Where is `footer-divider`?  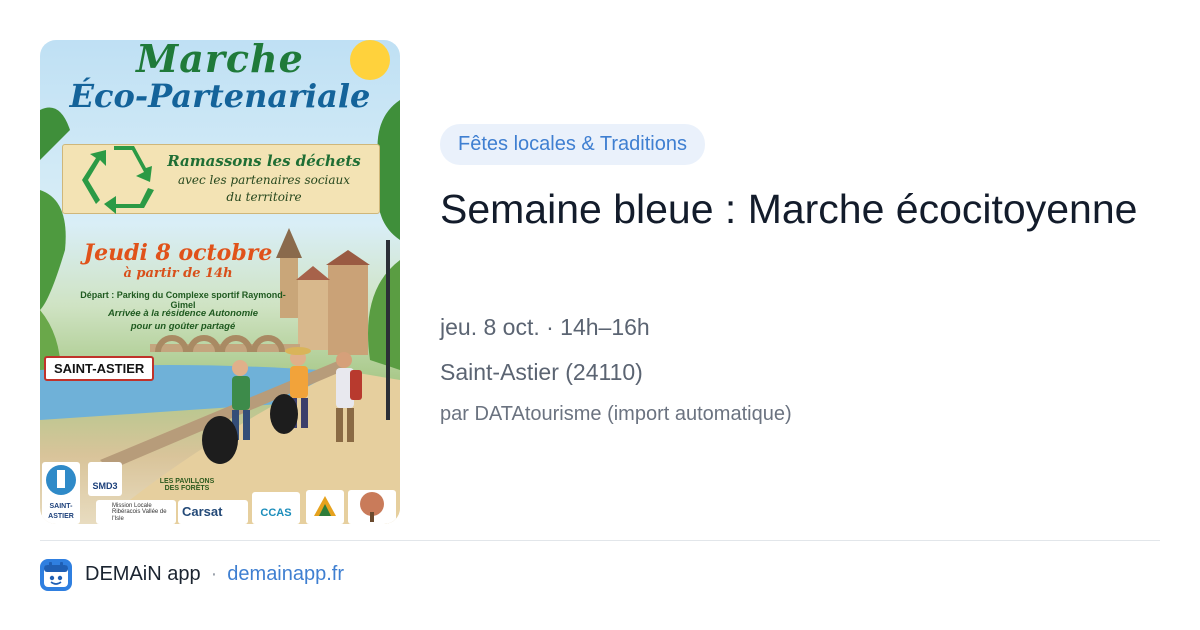 footer-divider is located at coordinates (600, 540).